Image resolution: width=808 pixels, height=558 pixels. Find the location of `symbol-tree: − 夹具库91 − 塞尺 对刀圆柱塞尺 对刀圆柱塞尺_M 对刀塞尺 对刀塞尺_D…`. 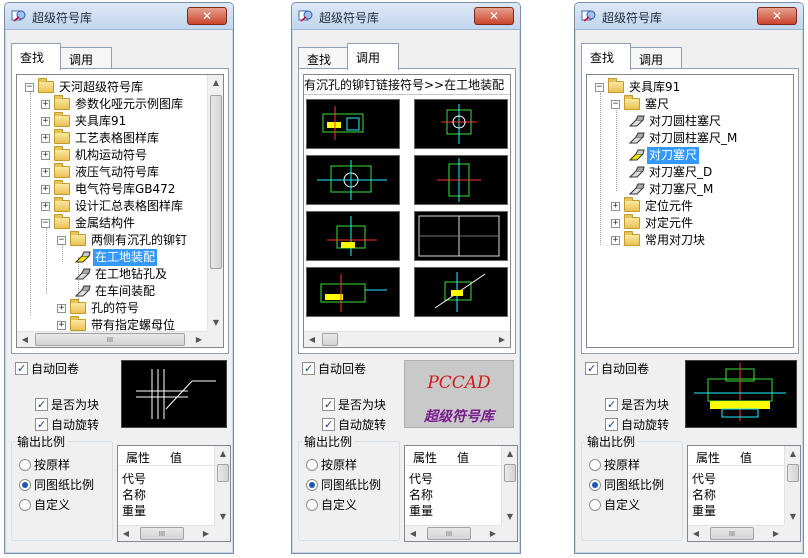

symbol-tree: − 夹具库91 − 塞尺 对刀圆柱塞尺 对刀圆柱塞尺_M 对刀塞尺 对刀塞尺_D… is located at coordinates (690, 211).